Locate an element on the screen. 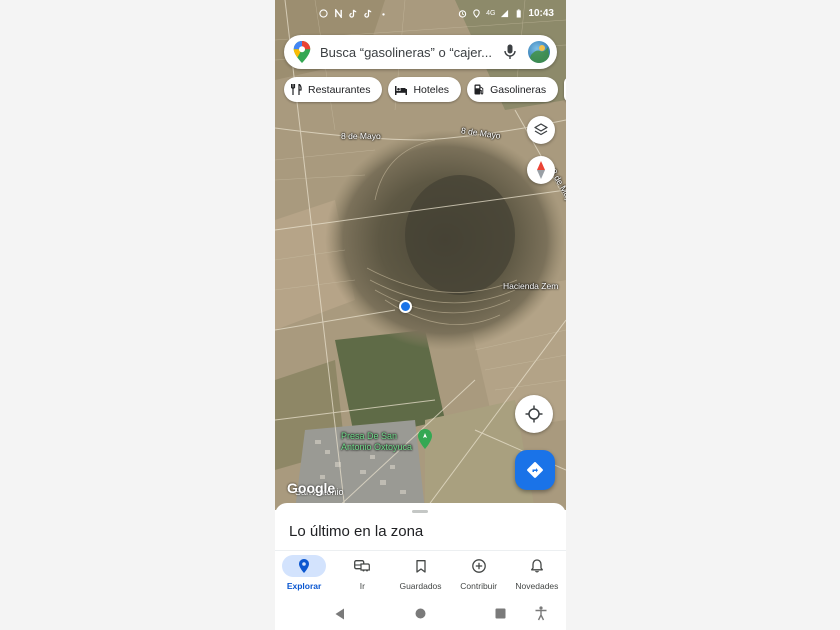 This screenshot has height=630, width=840. compass-icon is located at coordinates (541, 170).